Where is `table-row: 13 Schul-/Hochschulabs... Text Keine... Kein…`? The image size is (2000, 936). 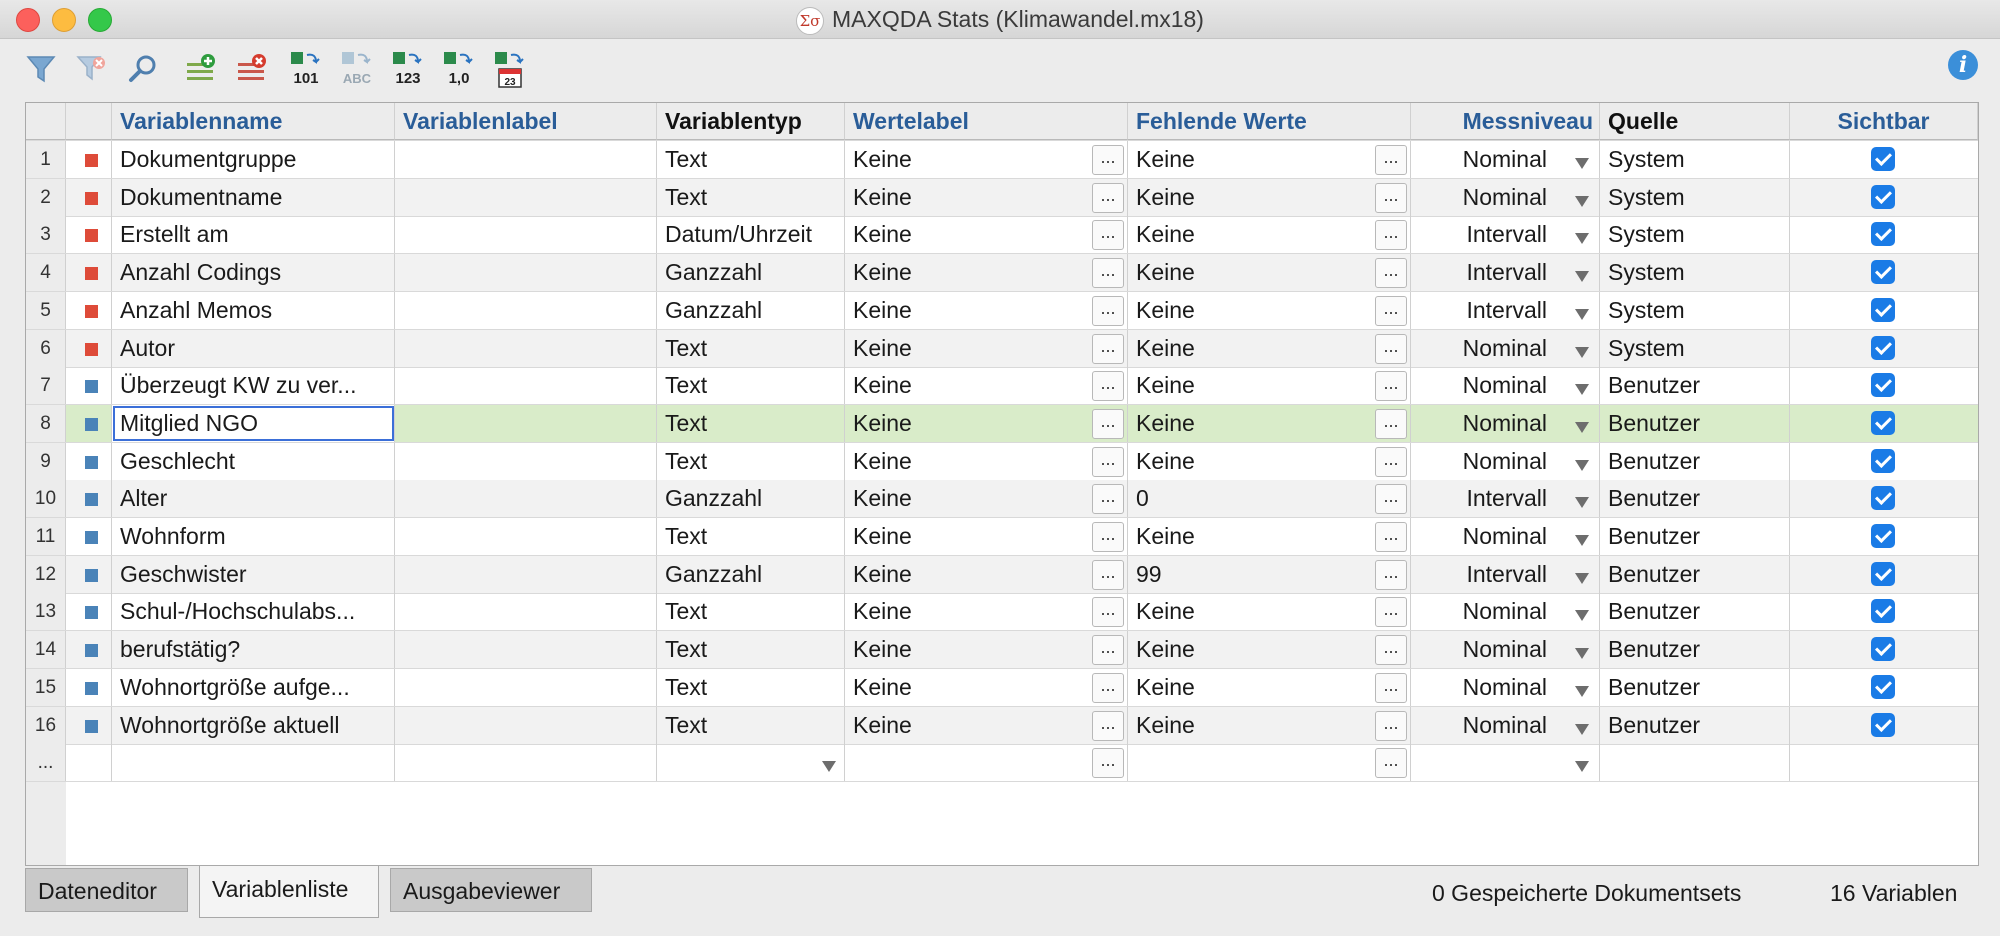
table-row: 13 Schul-/Hochschulabs... Text Keine... Kein… is located at coordinates (1002, 612).